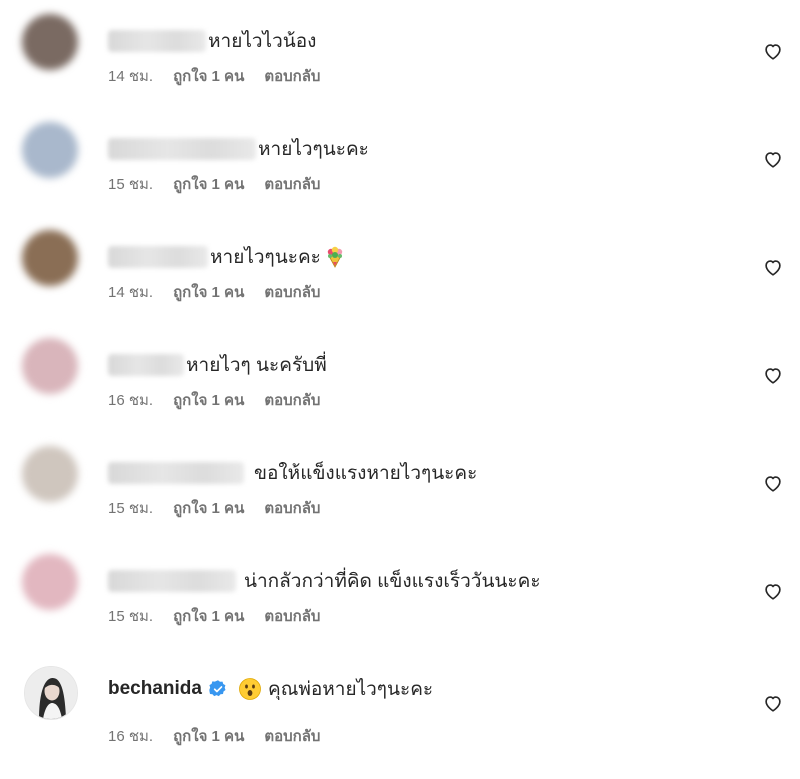 The width and height of the screenshot is (800, 779). Describe the element at coordinates (400, 54) in the screenshot. I see `comment-item: หายไวไวน้อง 14 ชม. ถูกใจ 1 คน ตอบกลับ` at that location.